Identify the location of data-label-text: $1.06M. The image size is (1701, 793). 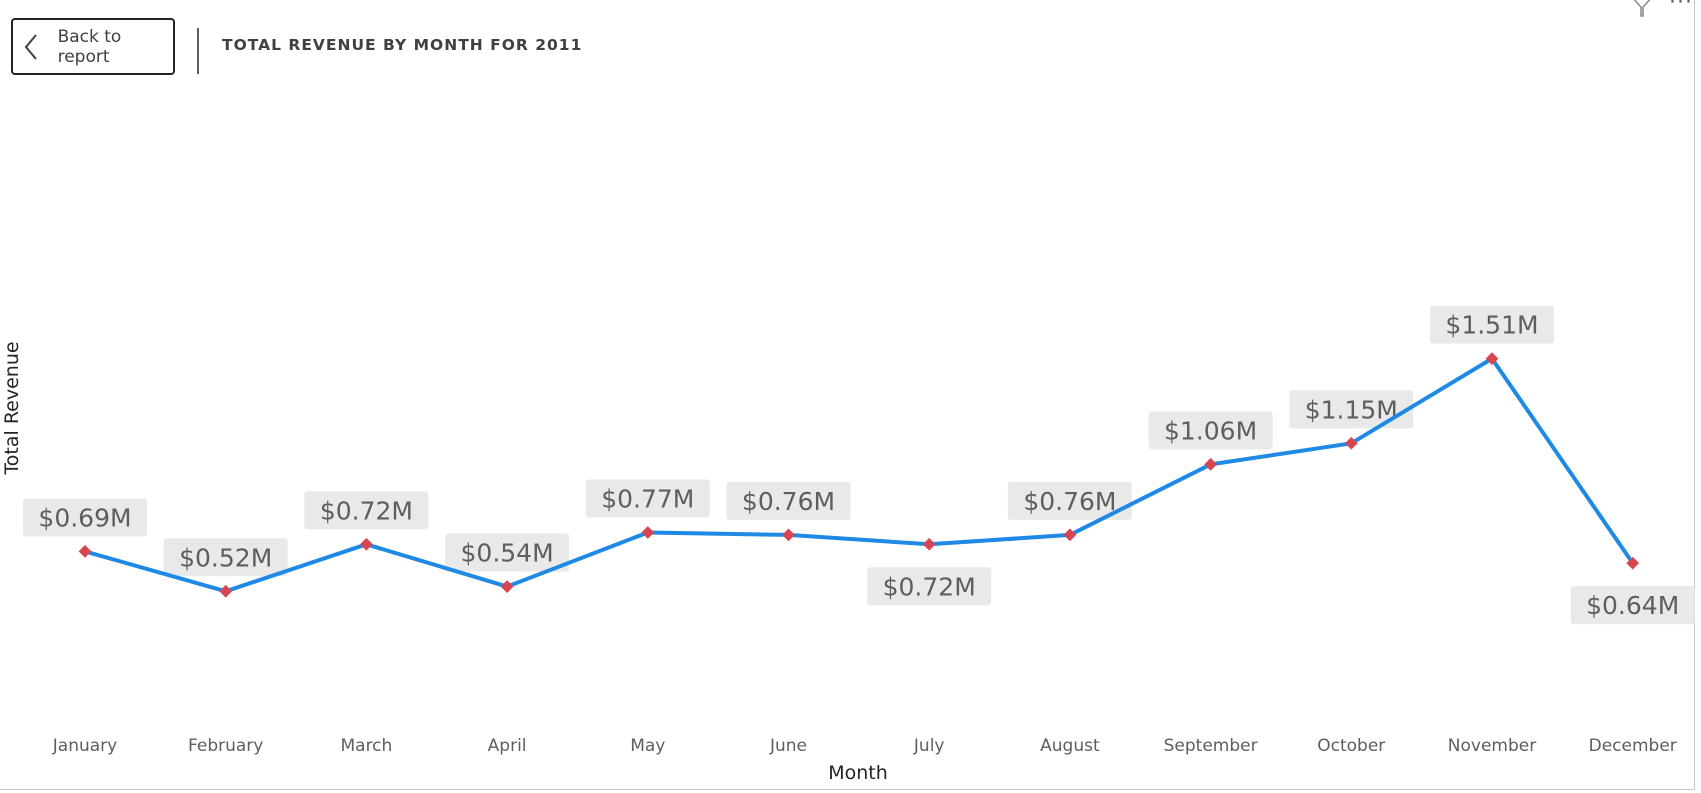
(1210, 430).